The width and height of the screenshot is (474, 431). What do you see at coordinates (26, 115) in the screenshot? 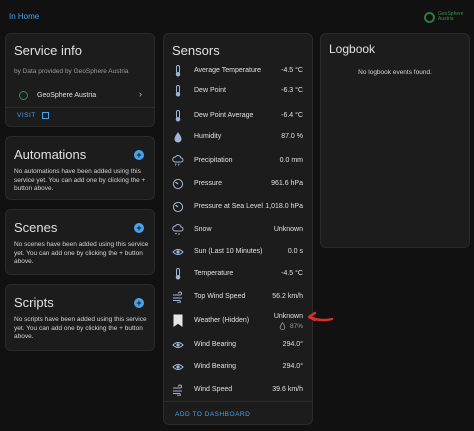
I see `visit-label: VISIT` at bounding box center [26, 115].